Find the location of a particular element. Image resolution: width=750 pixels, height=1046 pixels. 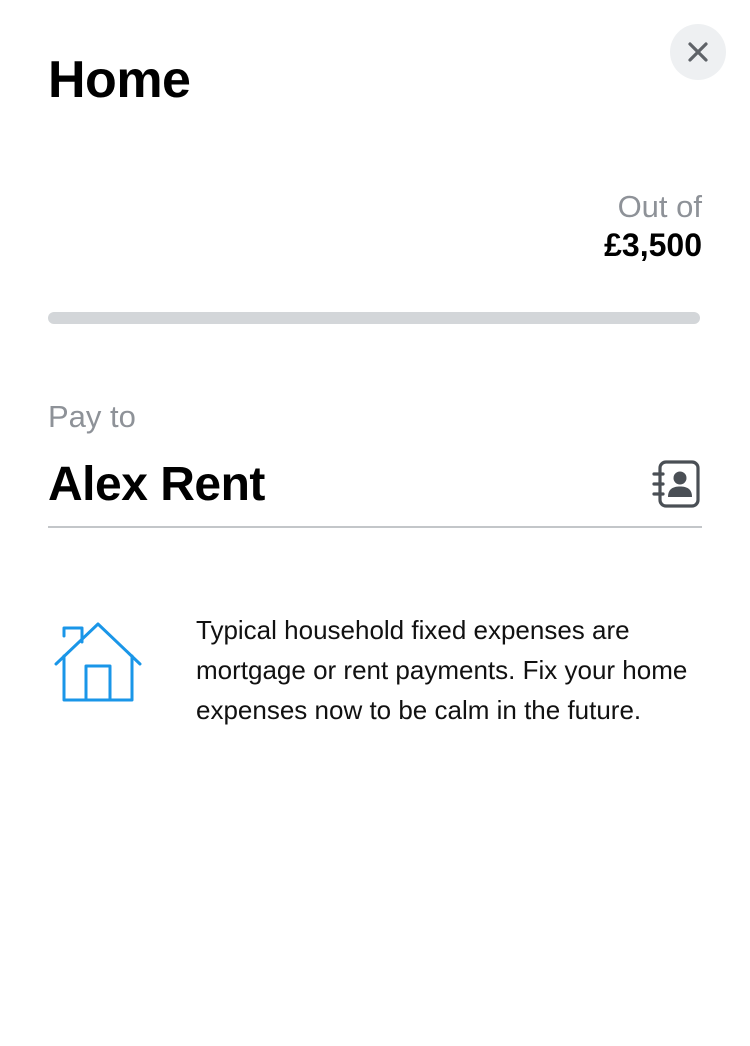

page-title: Home is located at coordinates (119, 80).